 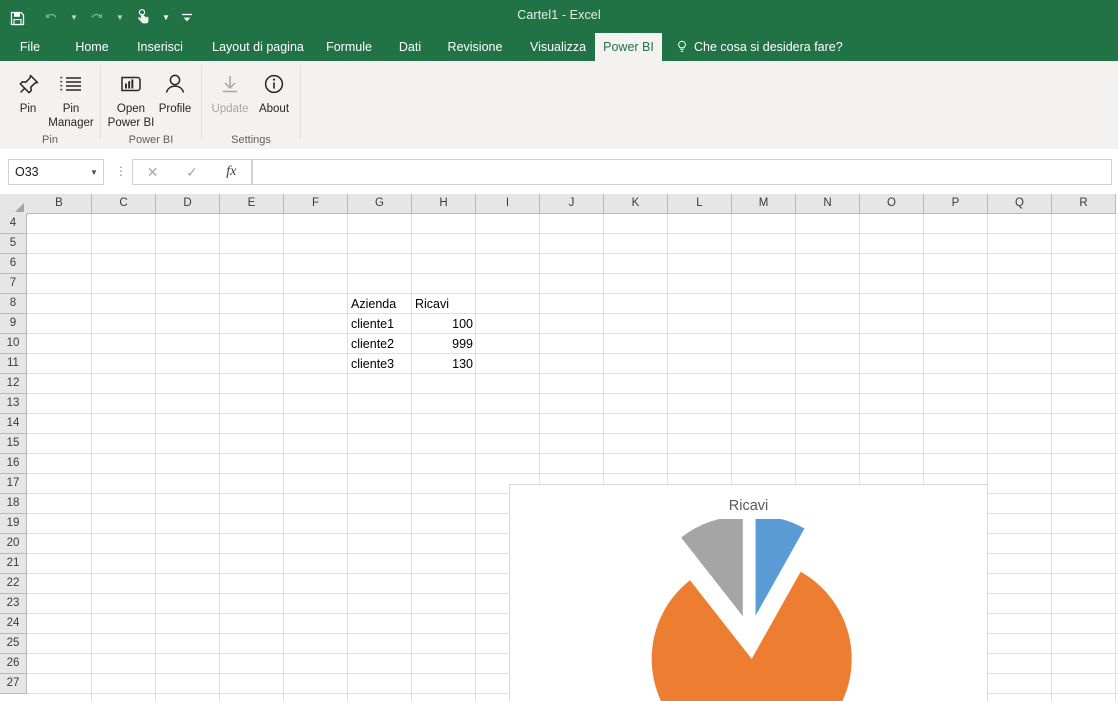 I want to click on column-header-H: H, so click(x=444, y=204).